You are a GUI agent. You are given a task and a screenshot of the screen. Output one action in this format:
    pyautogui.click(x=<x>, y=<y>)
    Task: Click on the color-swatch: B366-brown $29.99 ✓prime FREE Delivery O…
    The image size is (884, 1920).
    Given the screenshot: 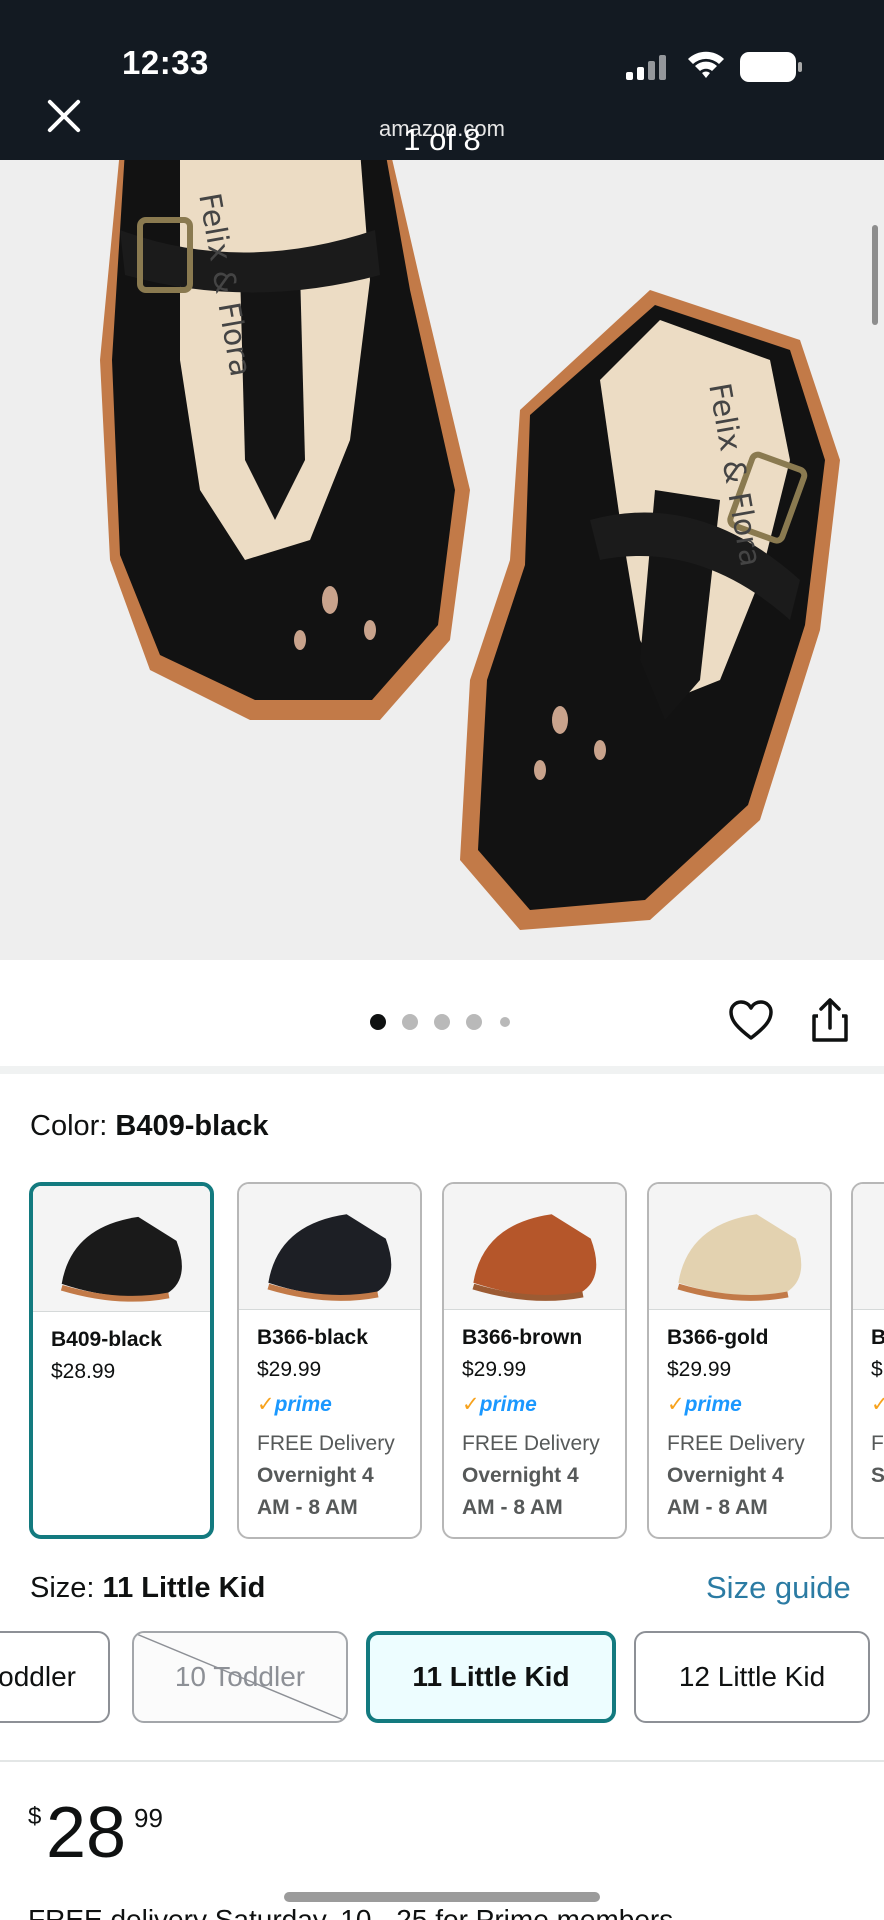 What is the action you would take?
    pyautogui.click(x=534, y=1360)
    